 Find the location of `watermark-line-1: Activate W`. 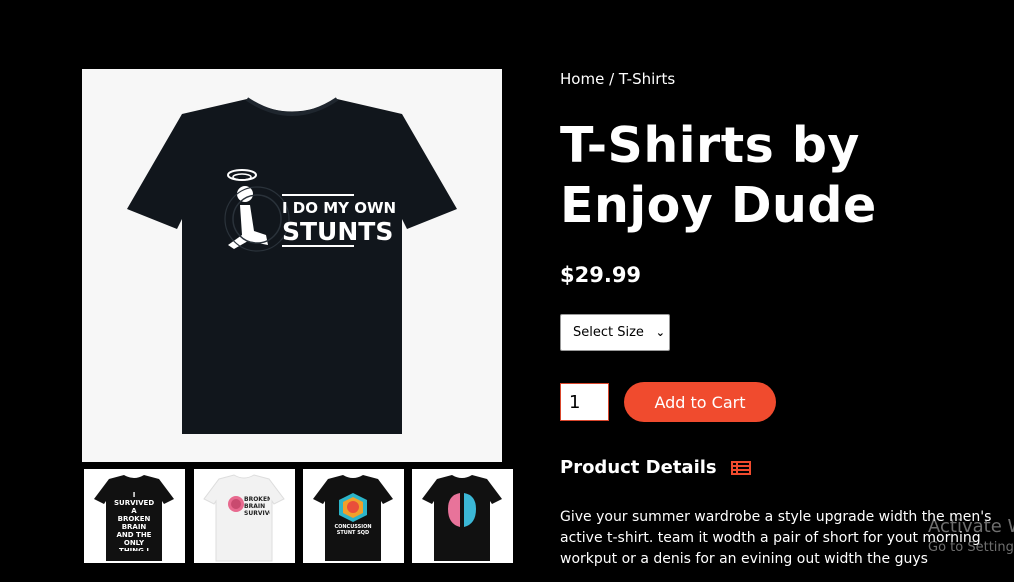

watermark-line-1: Activate W is located at coordinates (971, 526).